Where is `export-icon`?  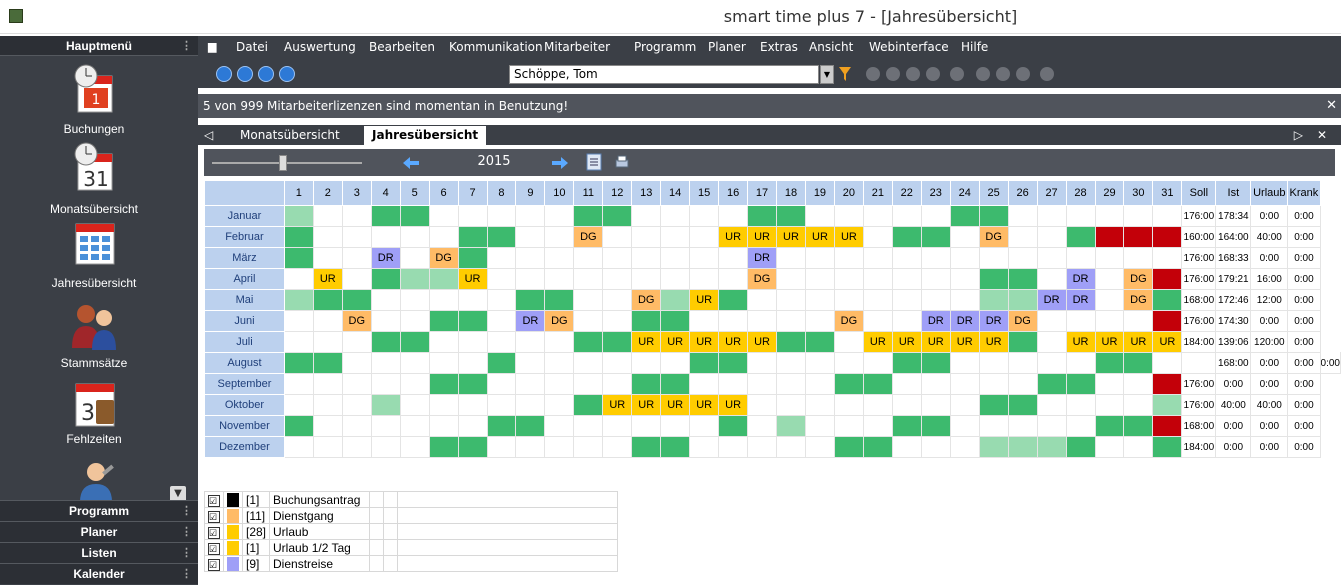
export-icon is located at coordinates (1047, 74).